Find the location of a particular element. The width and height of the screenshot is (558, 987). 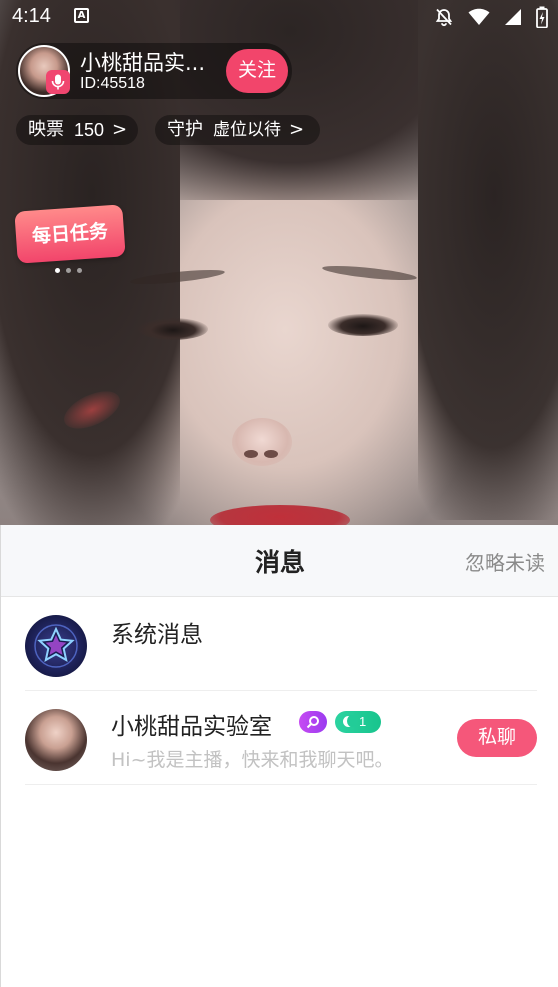

sheet-header: 消息 忽略未读 is located at coordinates (279, 561).